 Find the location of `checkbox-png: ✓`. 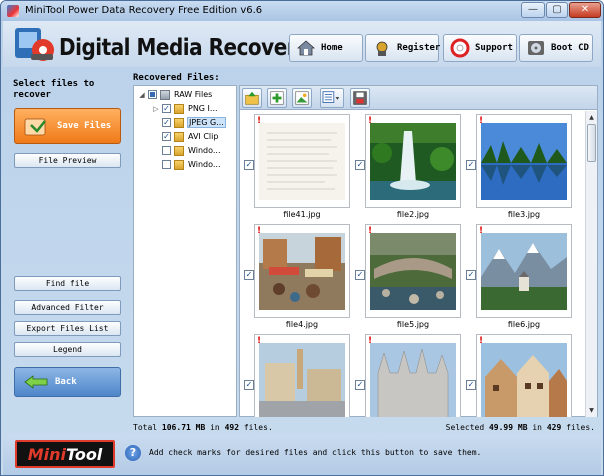

checkbox-png: ✓ is located at coordinates (166, 108).